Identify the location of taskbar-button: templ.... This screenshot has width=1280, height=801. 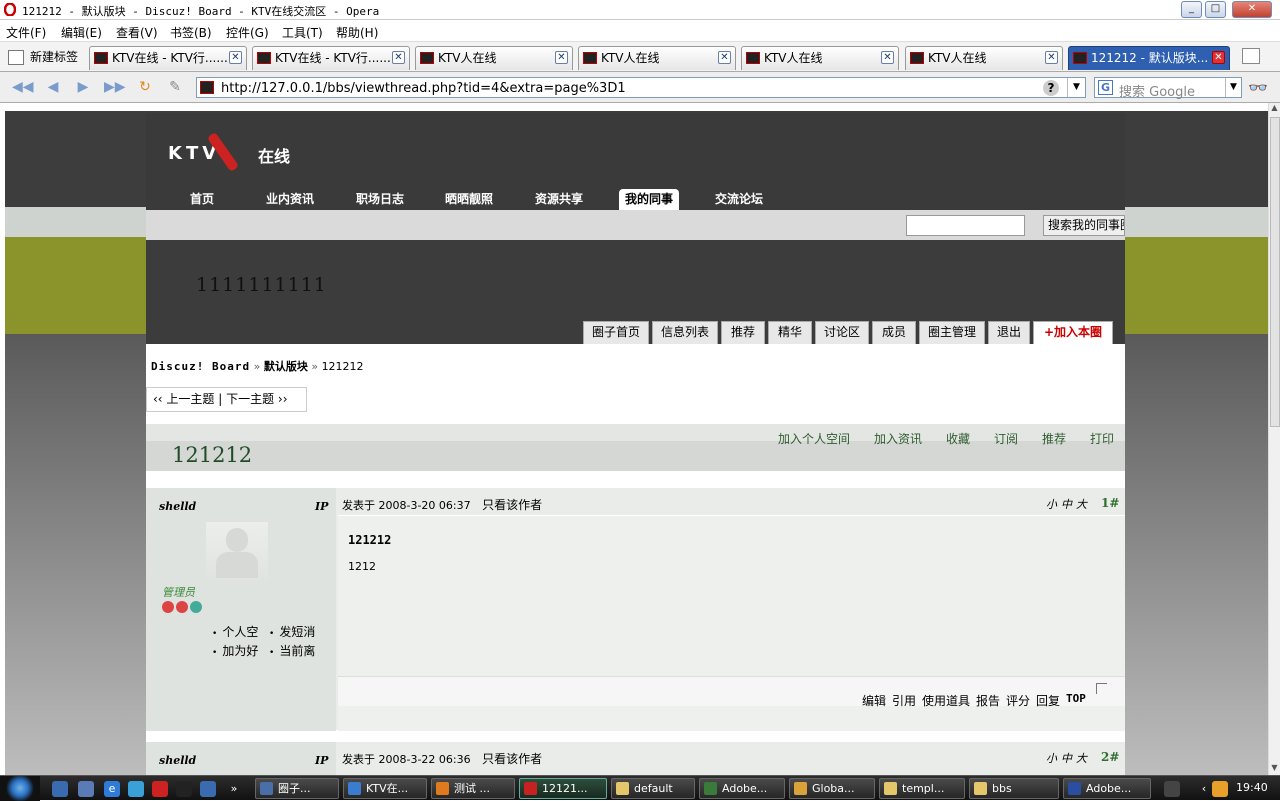
(922, 788).